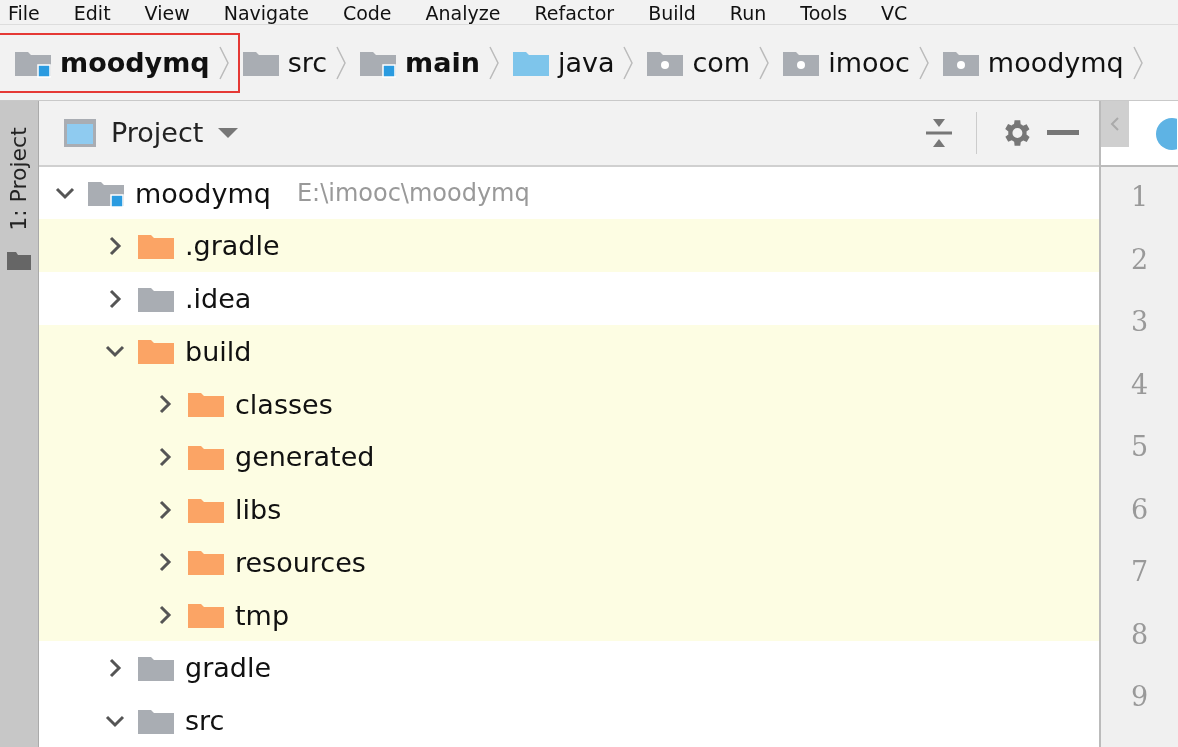  I want to click on minimize-icon, so click(1063, 132).